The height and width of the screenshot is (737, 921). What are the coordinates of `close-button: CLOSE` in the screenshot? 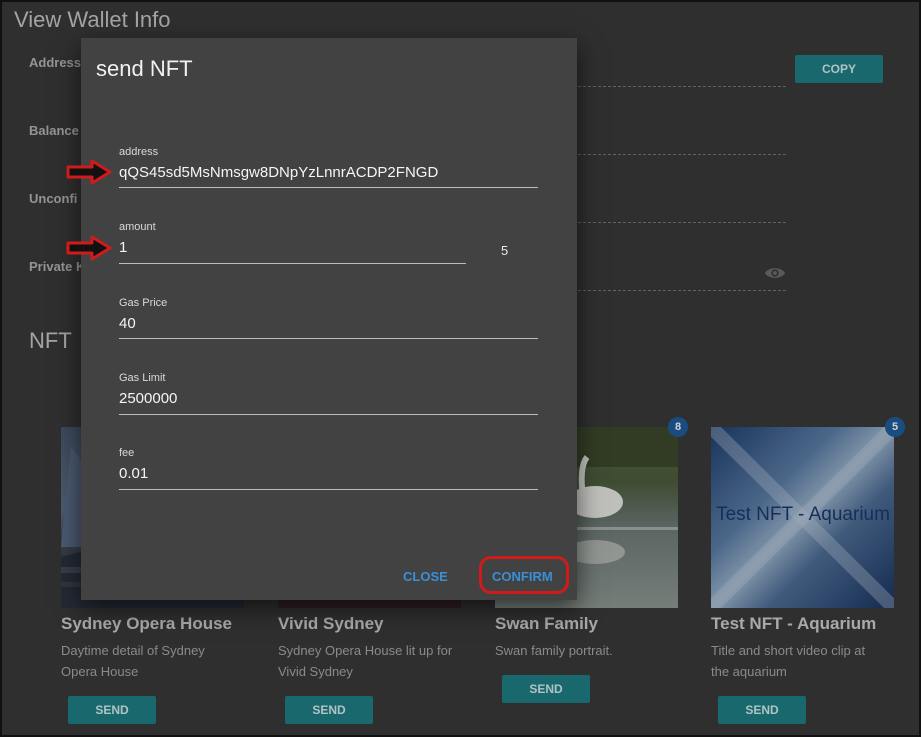 It's located at (425, 576).